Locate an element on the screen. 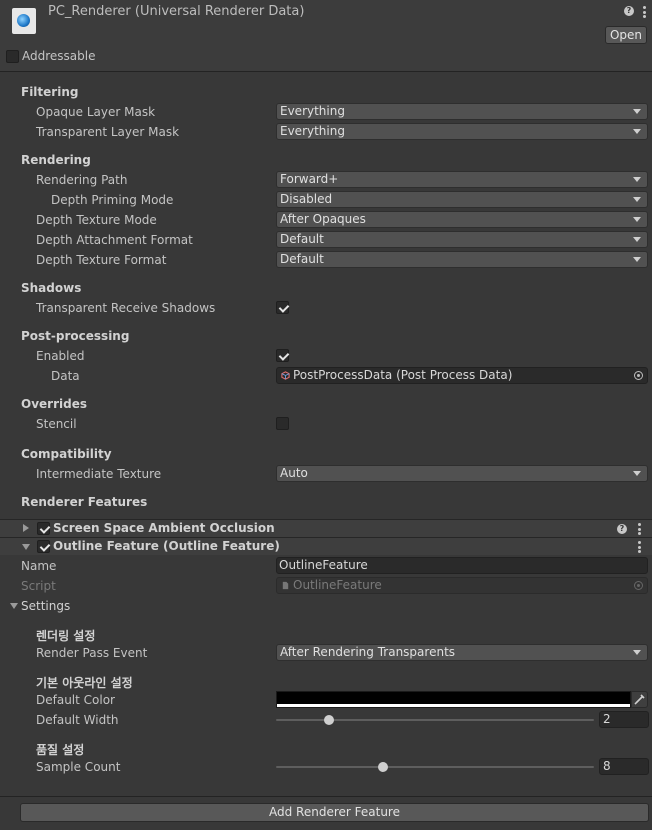 The height and width of the screenshot is (830, 652). rendering-path-label: Rendering Path is located at coordinates (82, 180).